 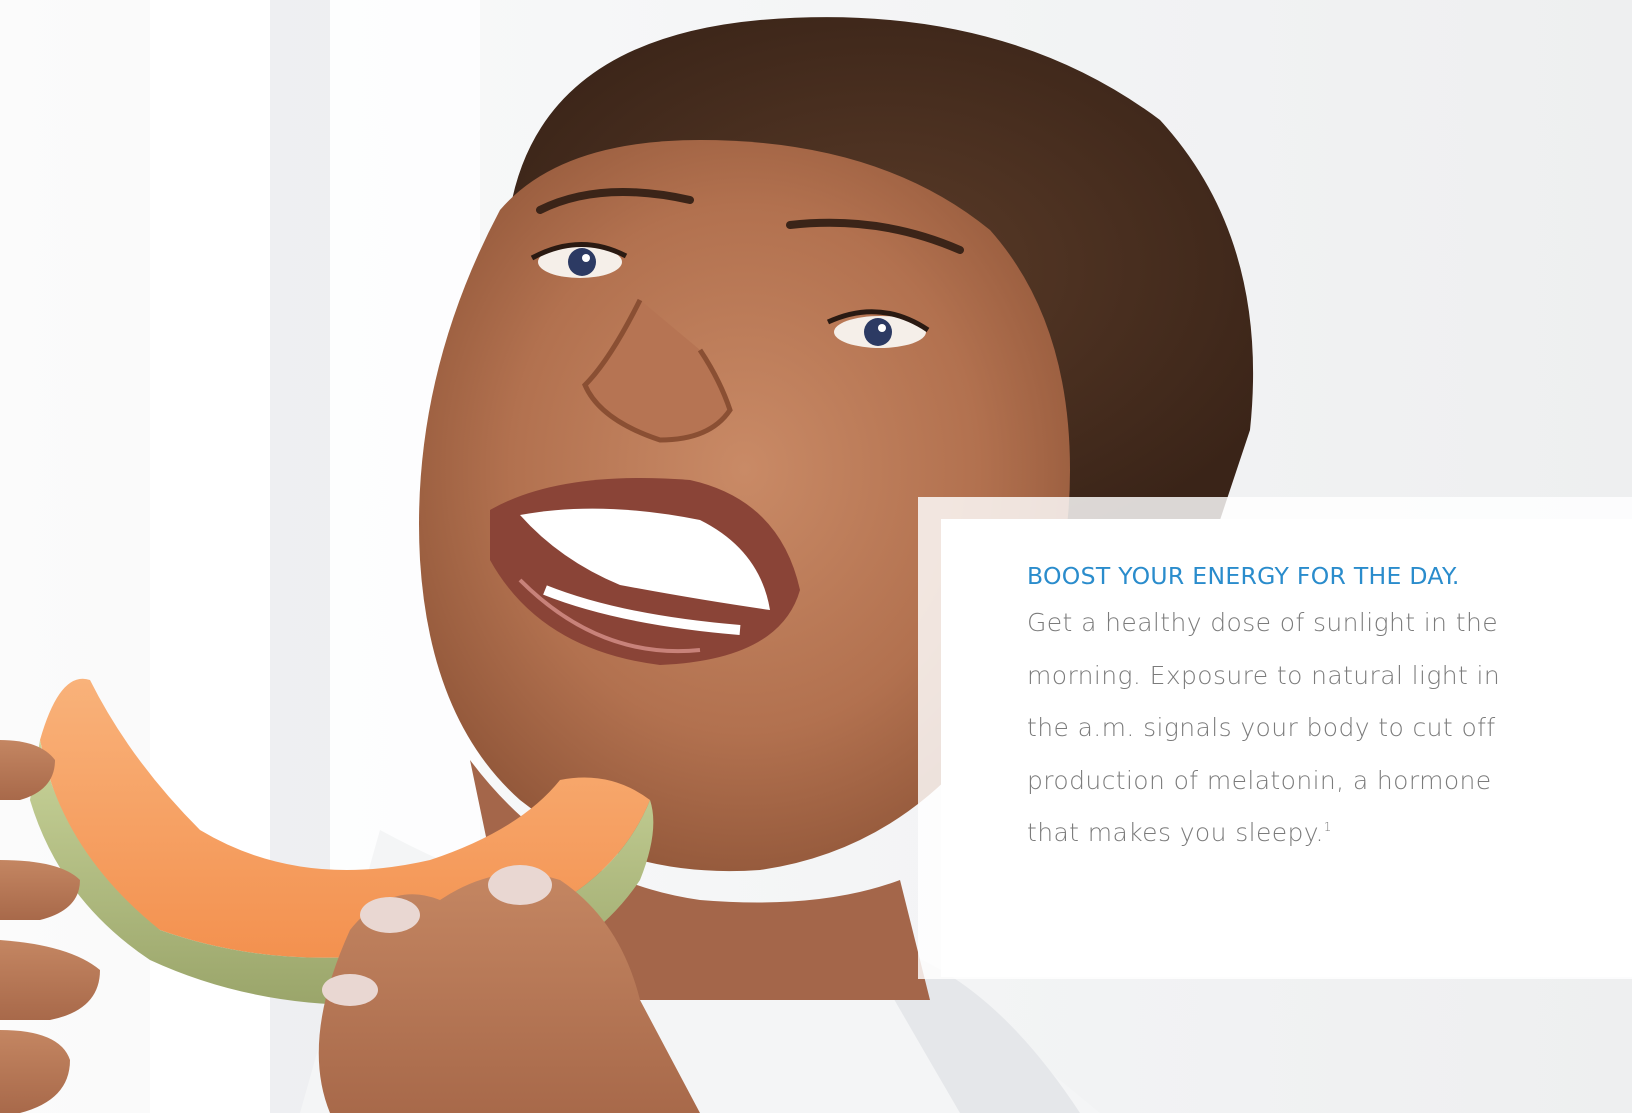 What do you see at coordinates (1327, 827) in the screenshot?
I see `footnote-marker: 1` at bounding box center [1327, 827].